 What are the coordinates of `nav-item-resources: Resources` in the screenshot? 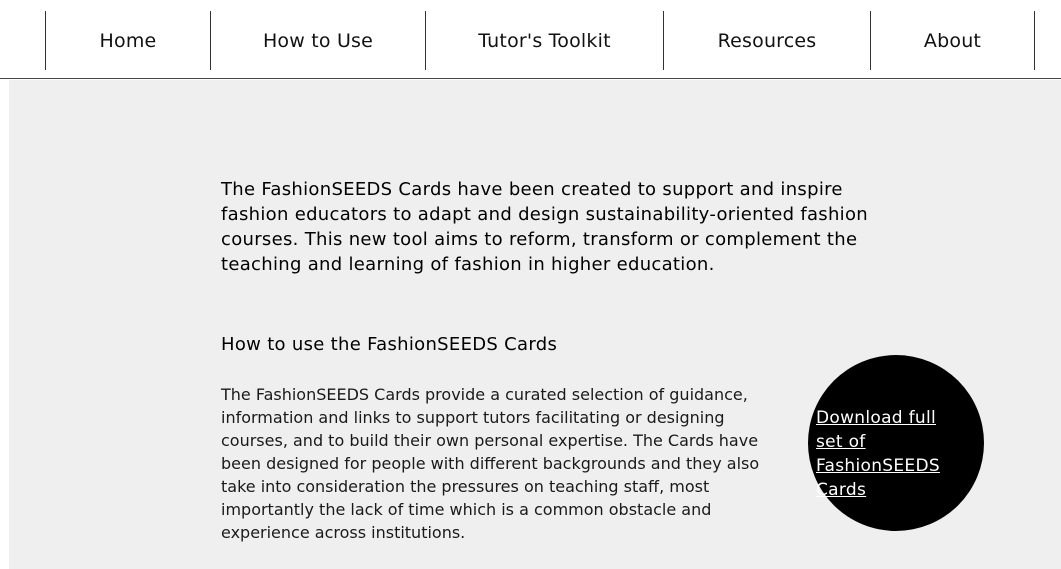 It's located at (767, 40).